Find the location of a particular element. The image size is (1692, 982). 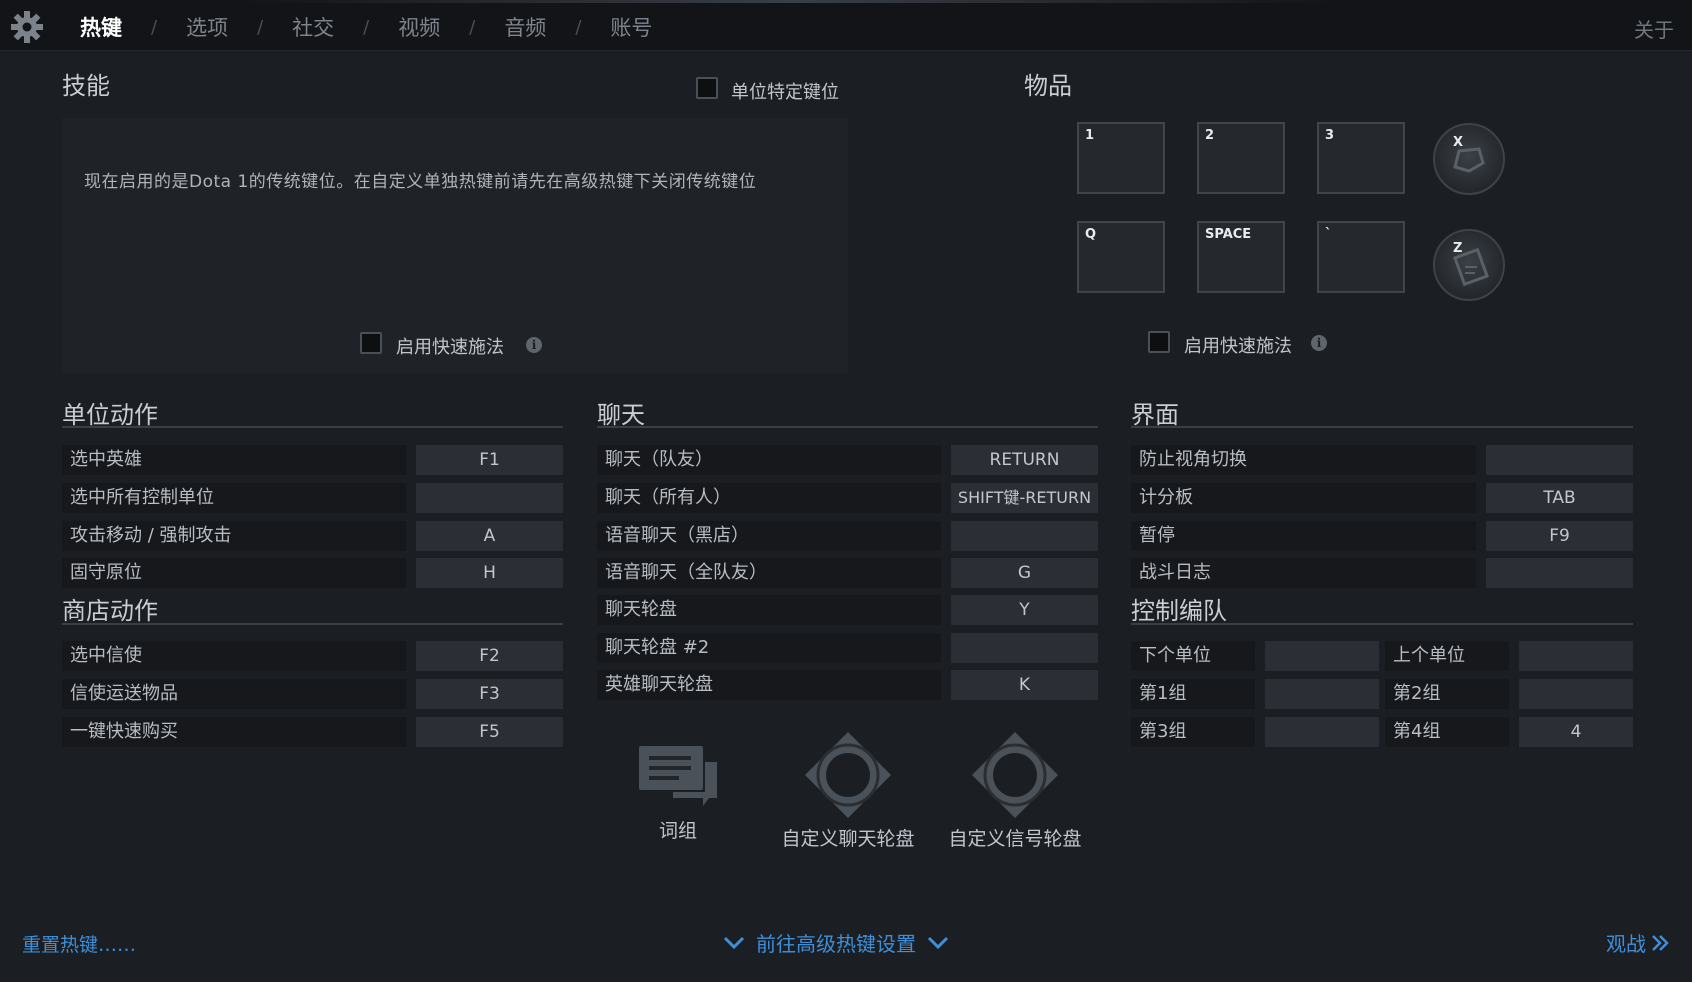

phrases-button: 词组 is located at coordinates (678, 790).